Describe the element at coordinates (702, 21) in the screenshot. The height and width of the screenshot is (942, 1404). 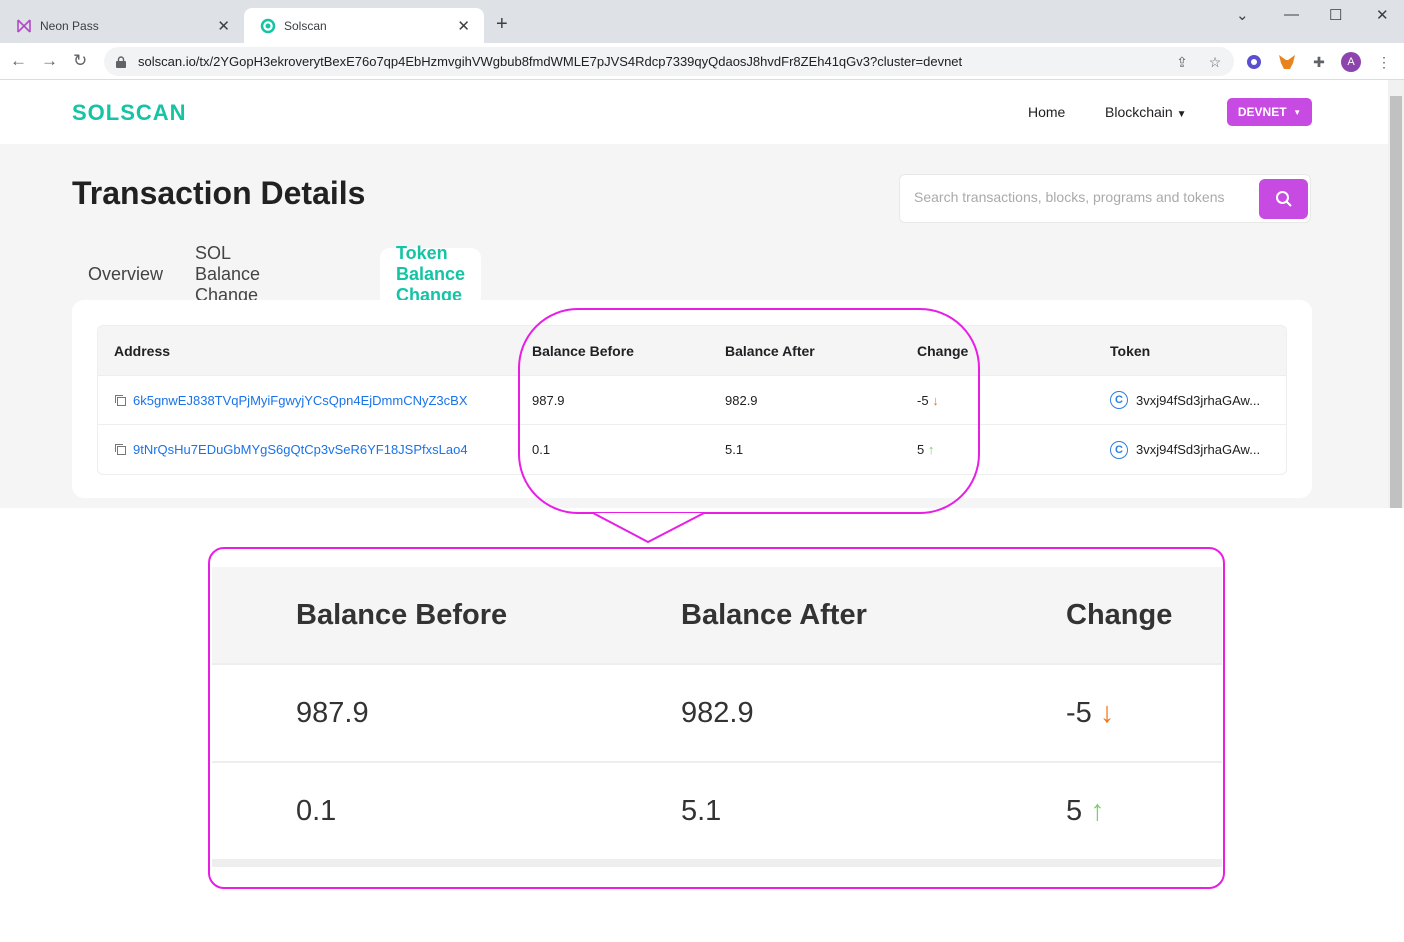
I see `browser-tab-bar: Neon Pass ✕ Solscan ✕ + ⌄ — ☐ ✕` at that location.